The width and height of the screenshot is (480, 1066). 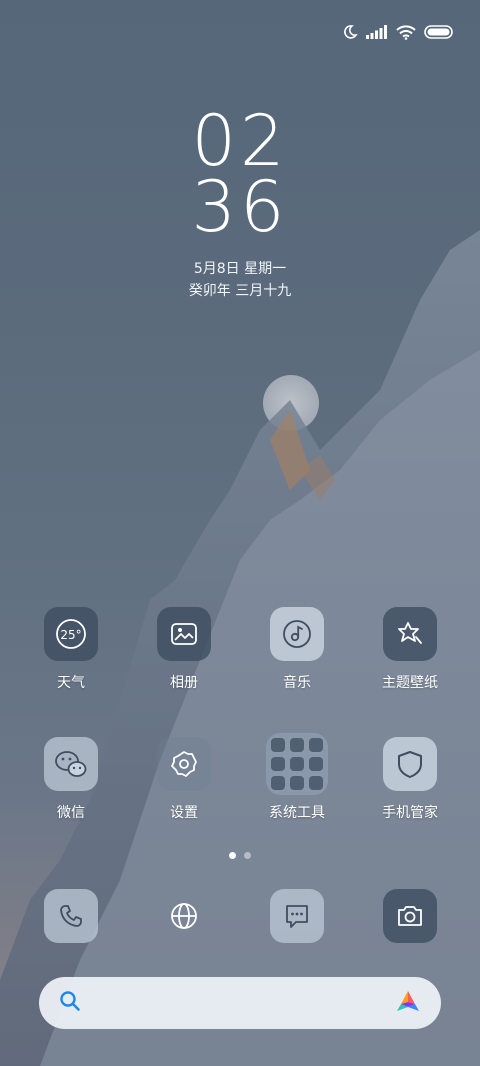 I want to click on app-settings: 设置, so click(x=184, y=779).